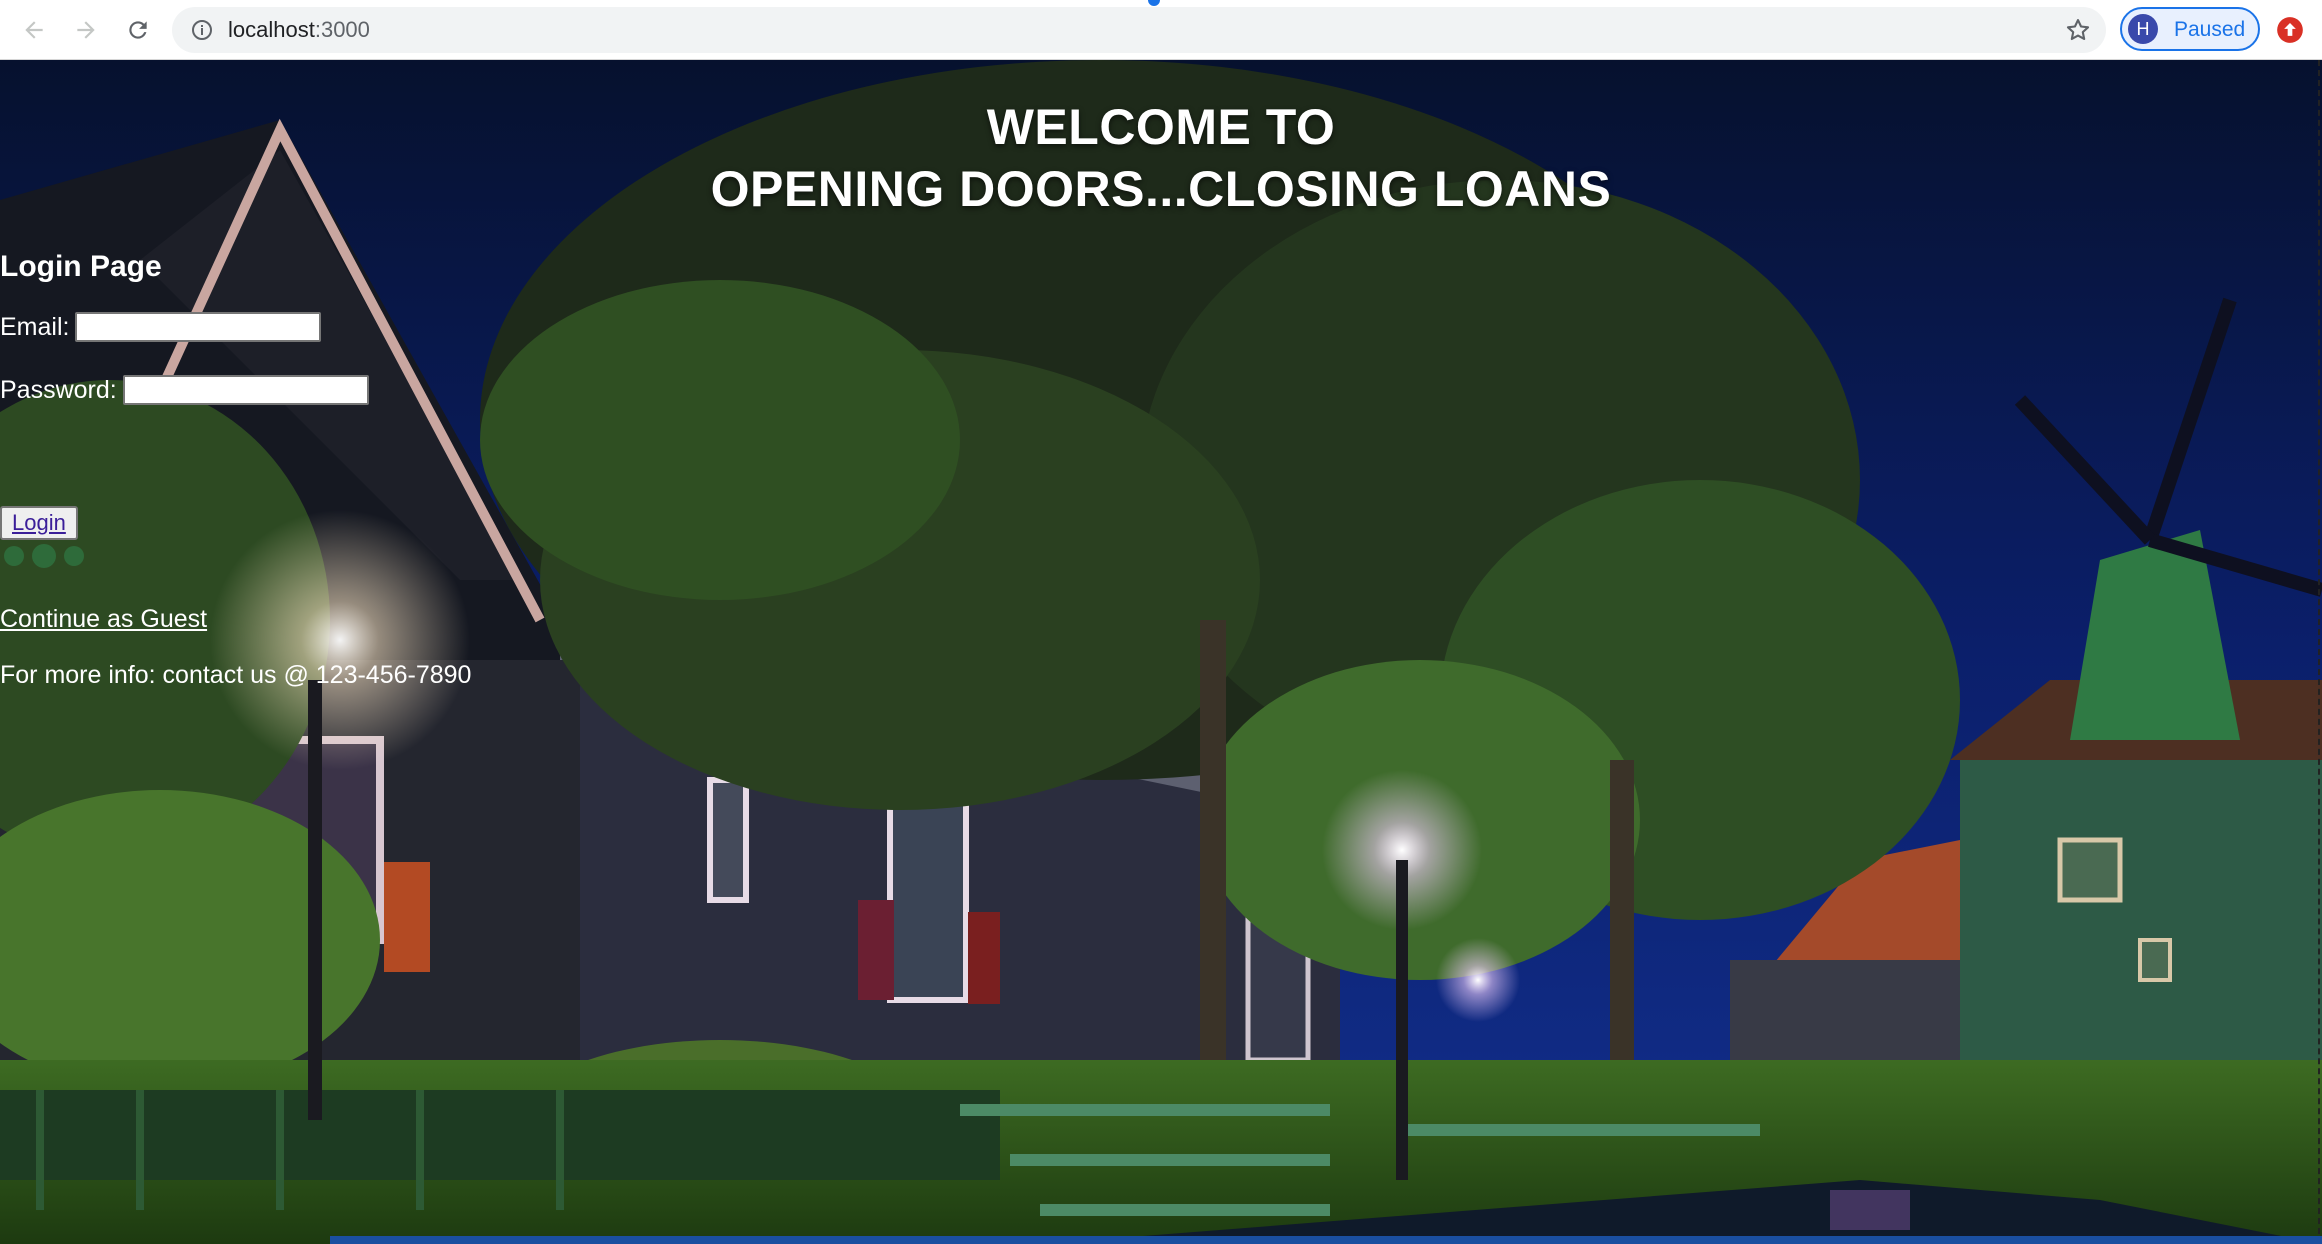  Describe the element at coordinates (1161, 189) in the screenshot. I see `hero-line-2: OPENING DOORS...CLOSING LOANS` at that location.